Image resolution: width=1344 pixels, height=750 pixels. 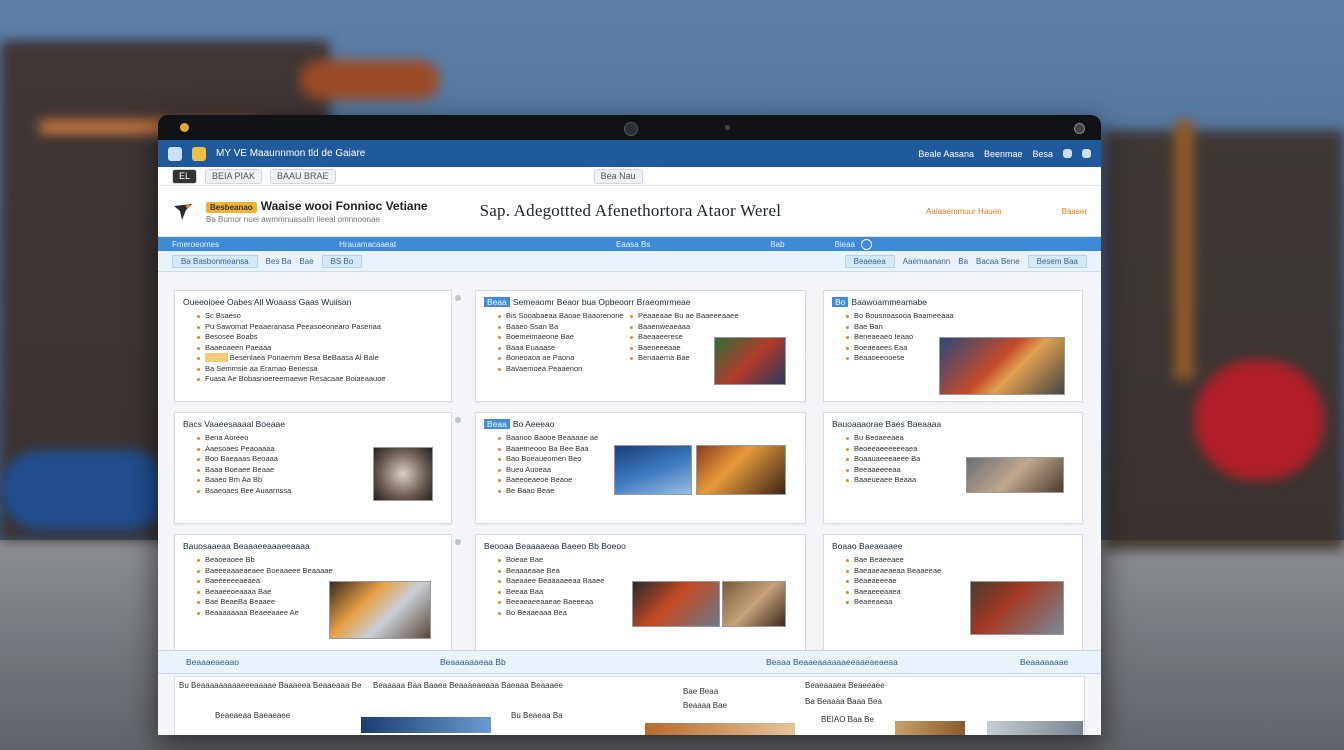 What do you see at coordinates (234, 176) in the screenshot?
I see `url-chip-2: BEIA PIAK` at bounding box center [234, 176].